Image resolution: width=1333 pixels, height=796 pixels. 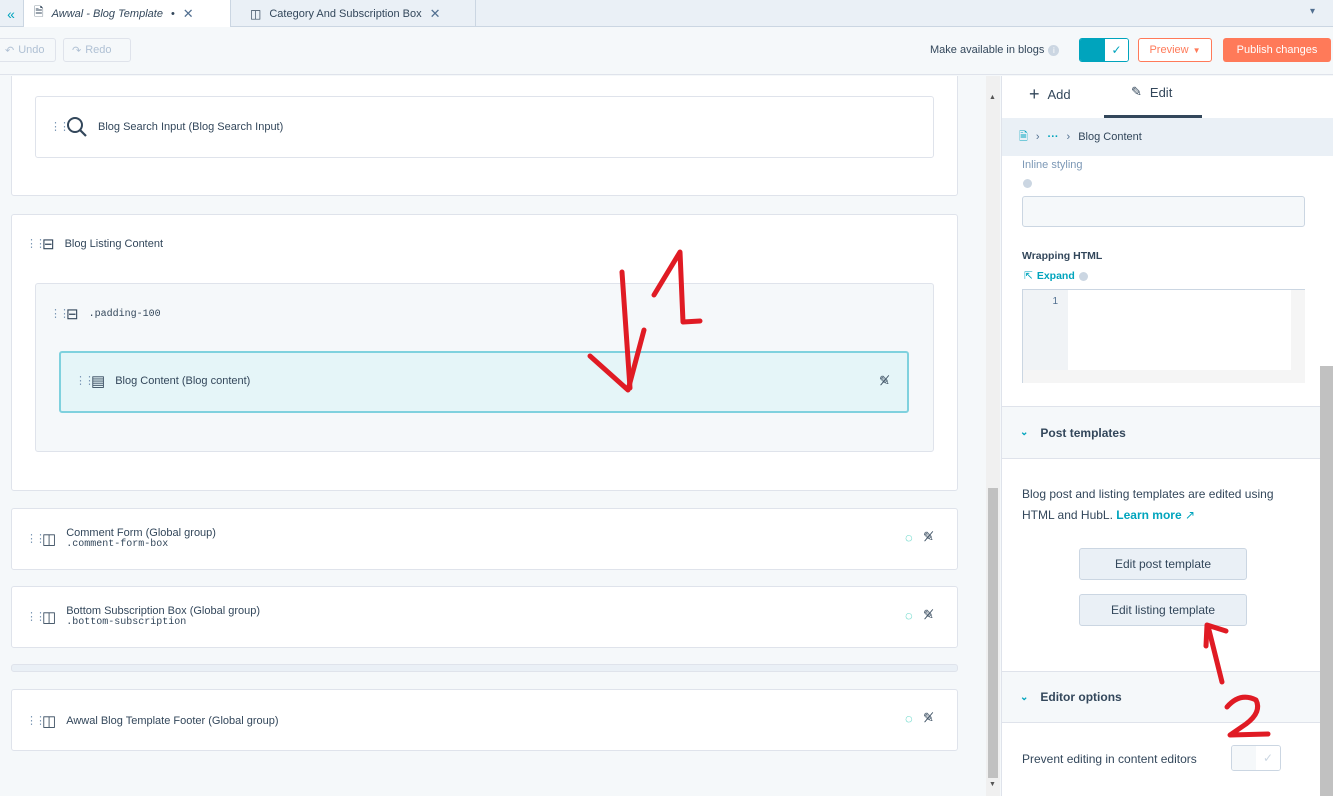 I want to click on down-arrow-annotation, so click(x=617, y=331).